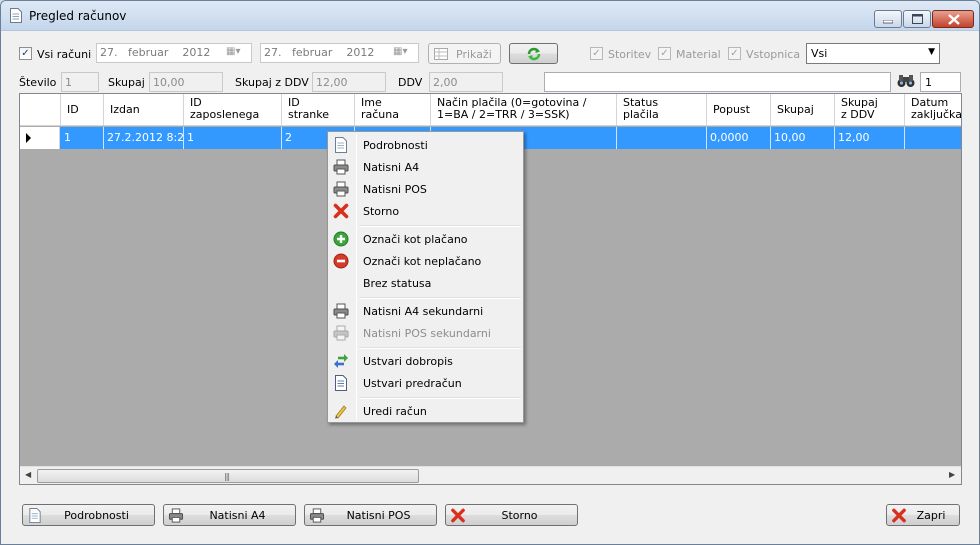 Image resolution: width=980 pixels, height=545 pixels. I want to click on swap-arrows-icon, so click(341, 361).